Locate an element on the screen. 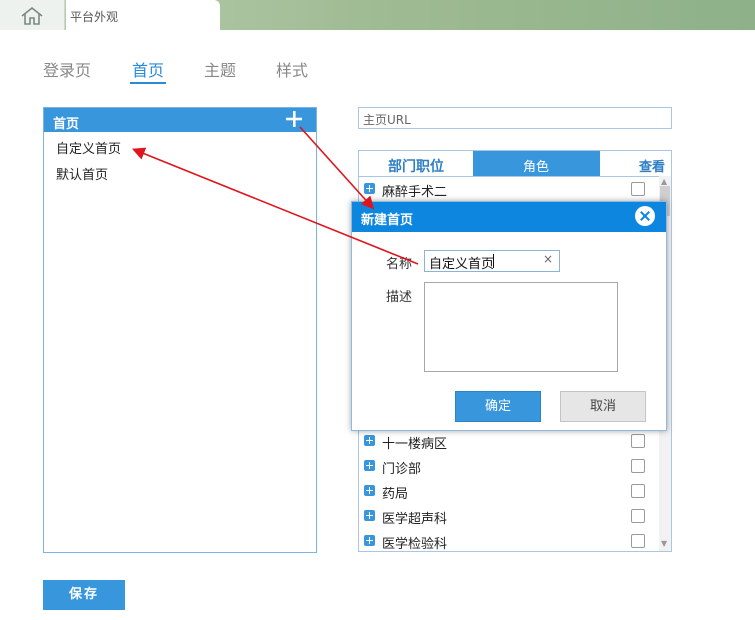 This screenshot has width=755, height=620. row-label: 医学检验科 is located at coordinates (415, 544).